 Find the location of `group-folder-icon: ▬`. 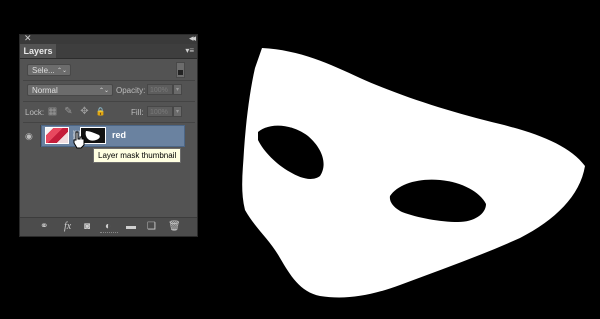

group-folder-icon: ▬ is located at coordinates (131, 227).